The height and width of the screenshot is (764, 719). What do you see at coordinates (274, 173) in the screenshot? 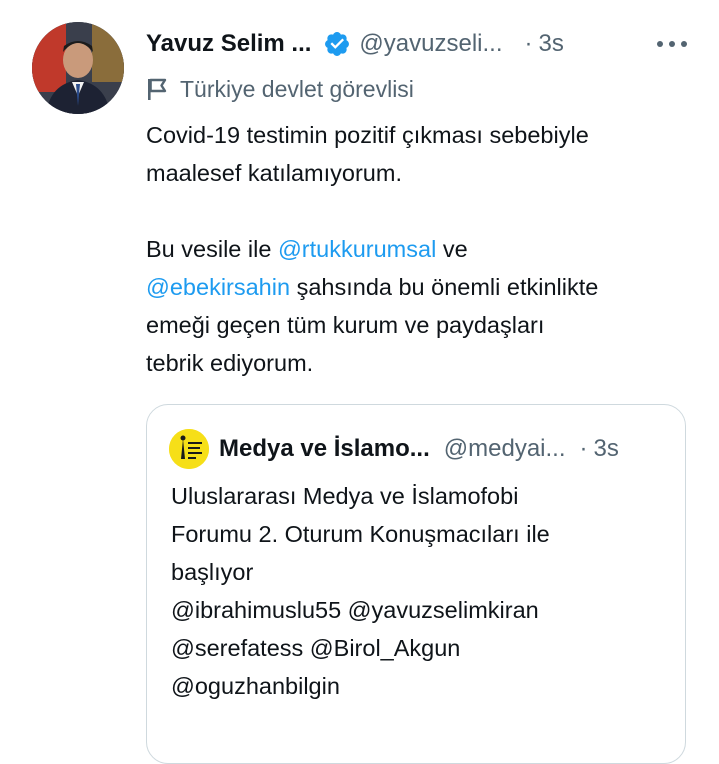
I see `tweet-text-line: maalesef katılamıyorum.` at bounding box center [274, 173].